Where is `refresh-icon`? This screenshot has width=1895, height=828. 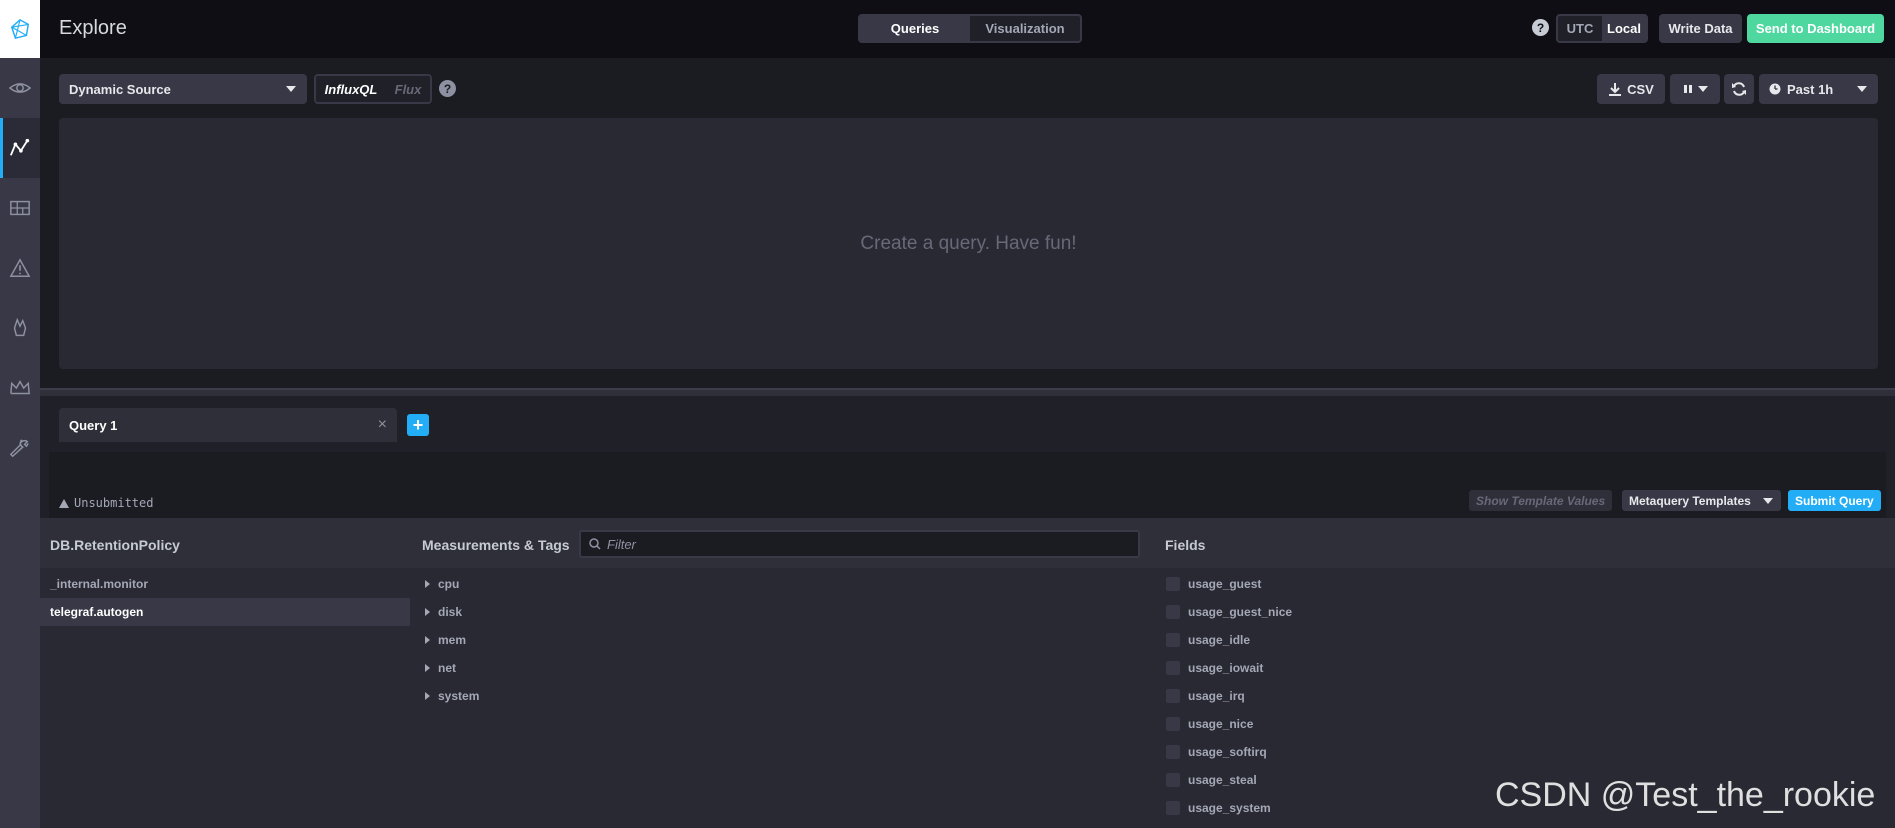 refresh-icon is located at coordinates (1739, 89).